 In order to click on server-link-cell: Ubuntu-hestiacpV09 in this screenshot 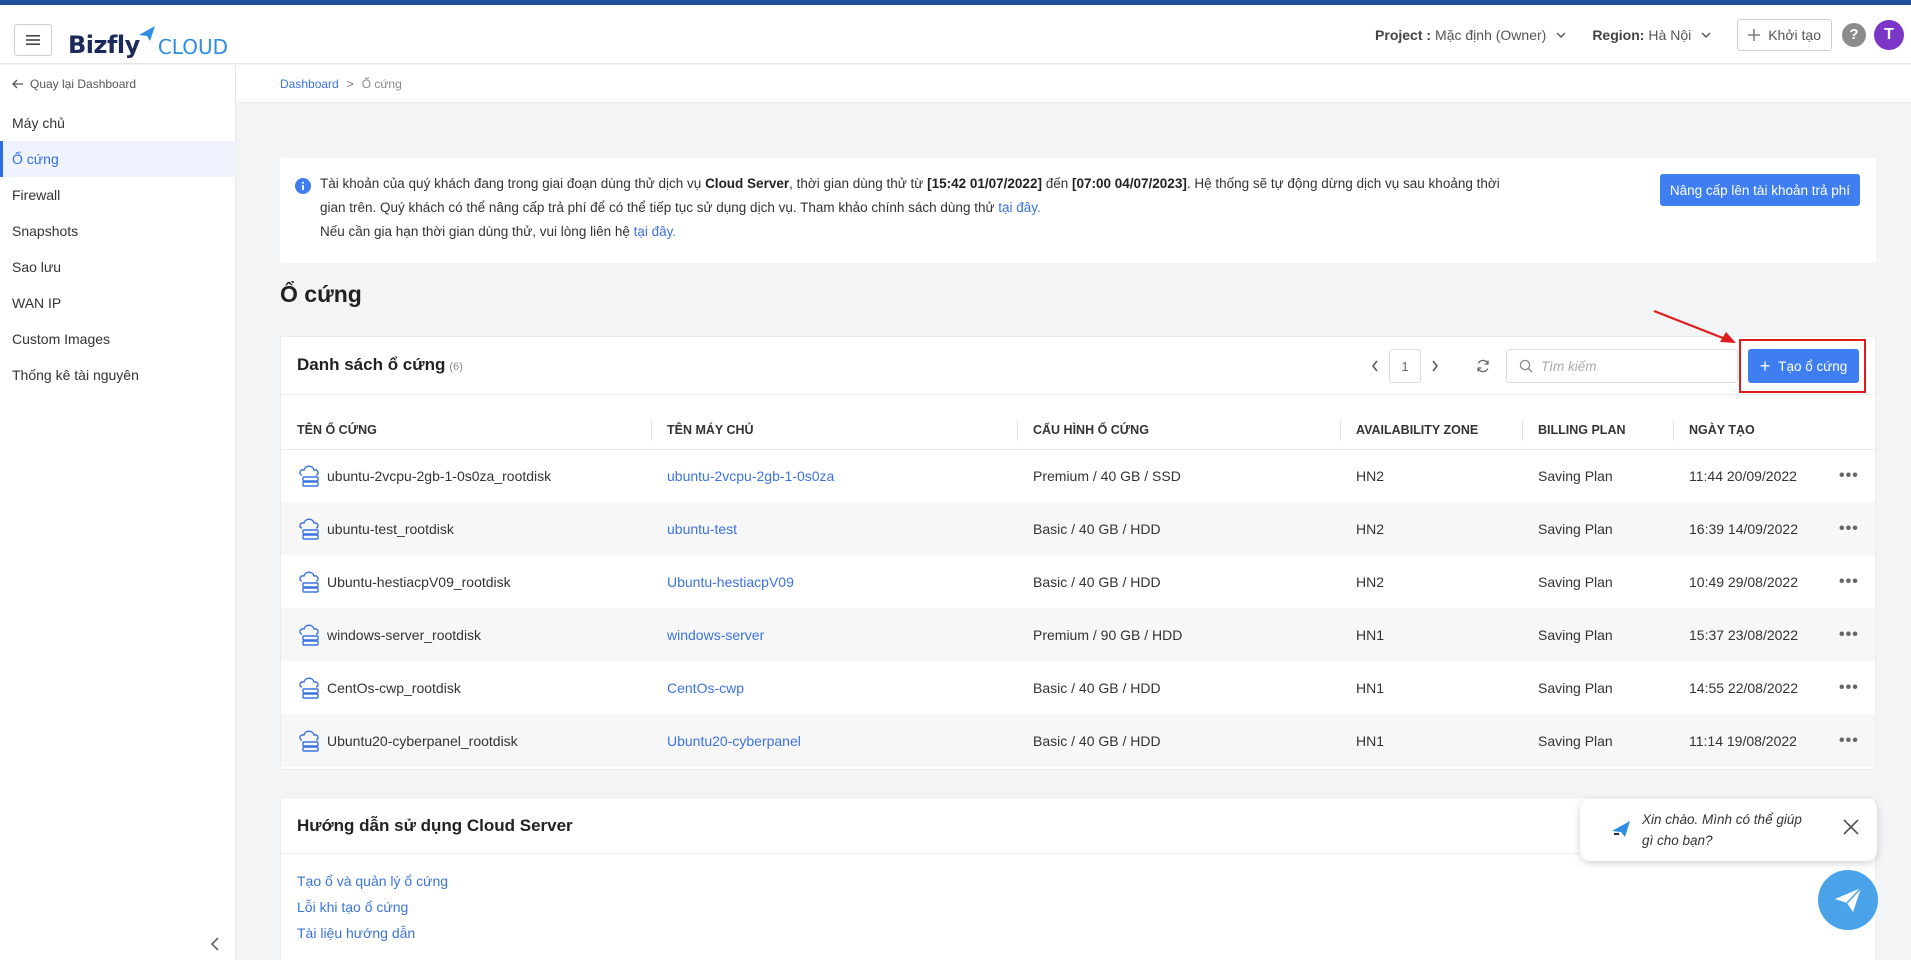, I will do `click(834, 581)`.